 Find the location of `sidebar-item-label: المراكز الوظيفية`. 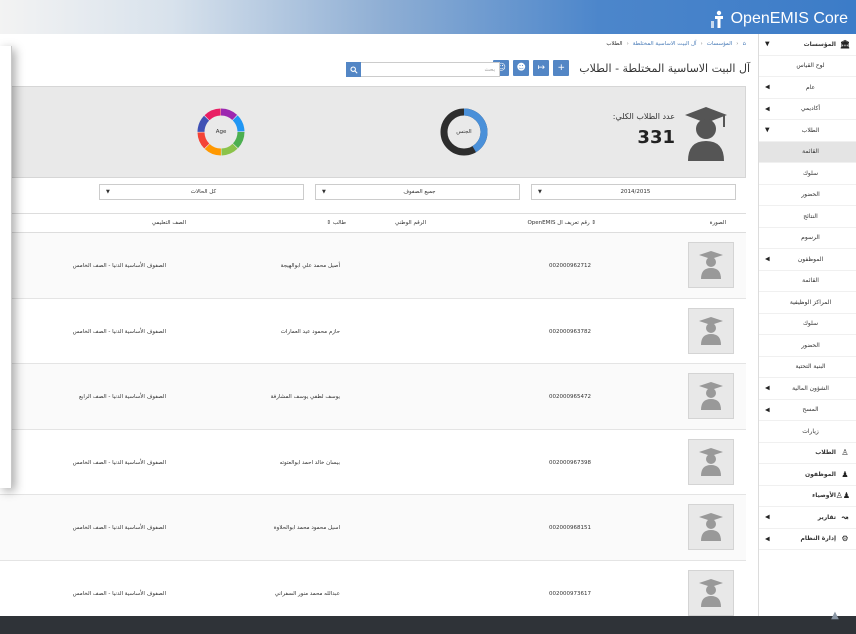

sidebar-item-label: المراكز الوظيفية is located at coordinates (810, 302).